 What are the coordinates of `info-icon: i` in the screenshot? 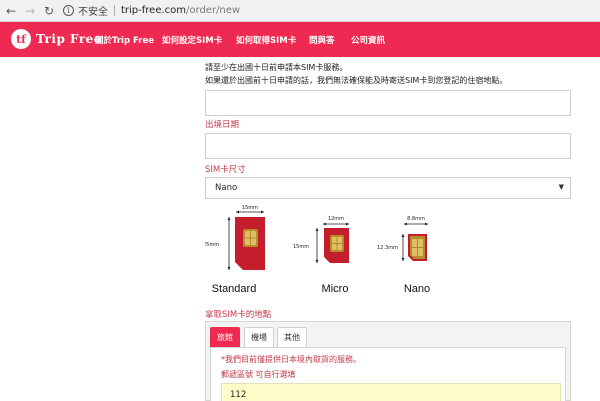 It's located at (68, 10).